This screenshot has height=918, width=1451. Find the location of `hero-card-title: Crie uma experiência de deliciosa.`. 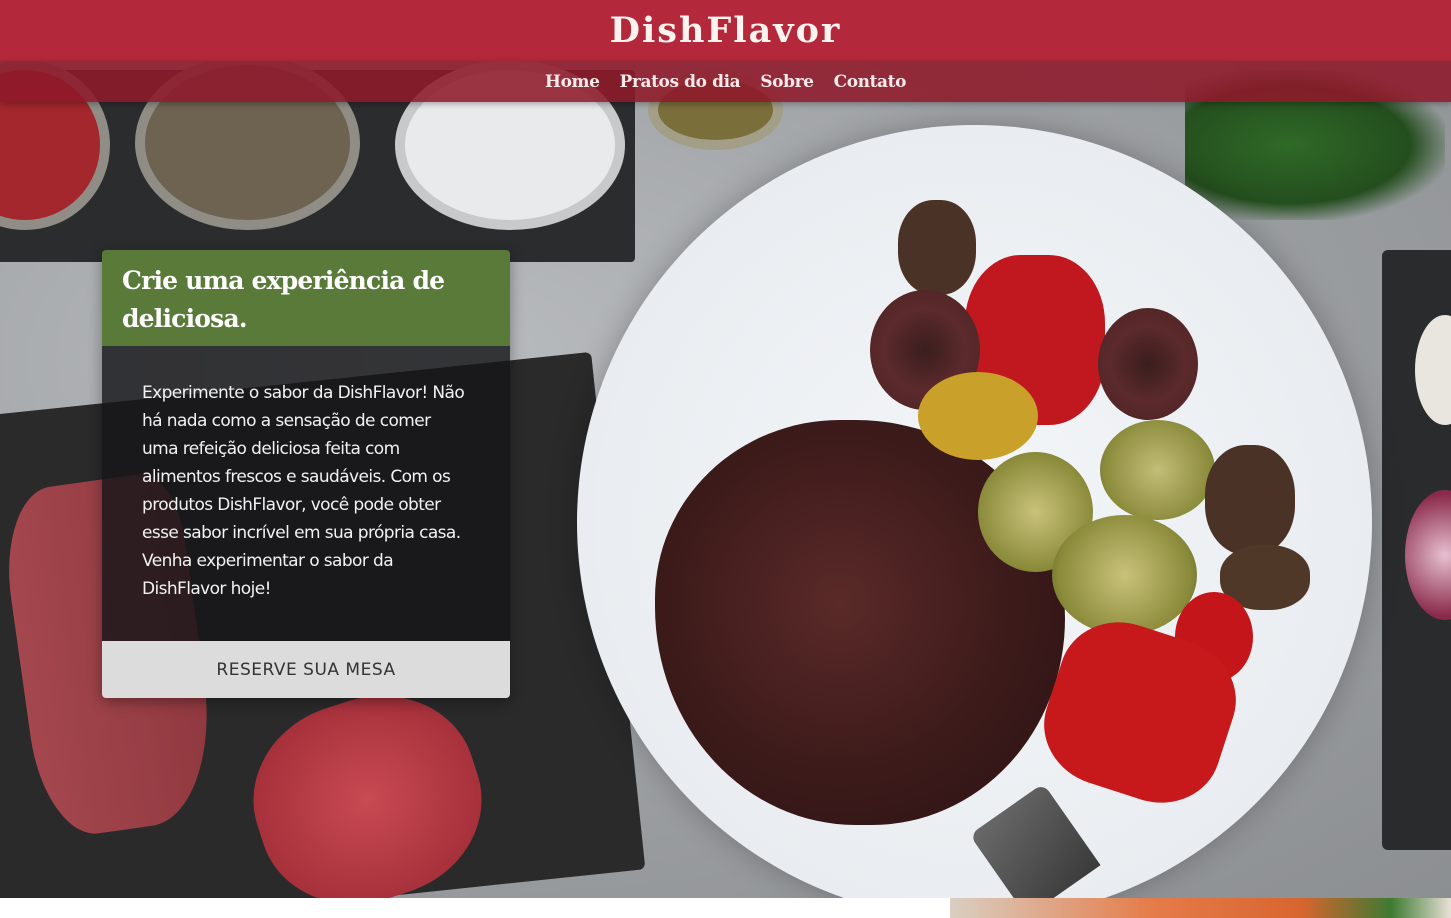

hero-card-title: Crie uma experiência de deliciosa. is located at coordinates (283, 299).